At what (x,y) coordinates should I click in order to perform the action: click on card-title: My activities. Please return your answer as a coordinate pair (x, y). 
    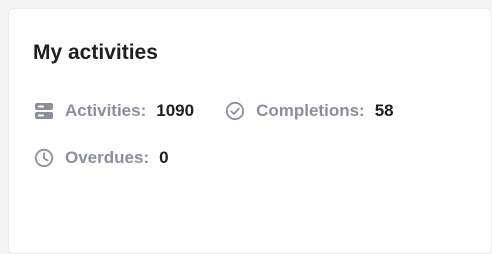
    Looking at the image, I should click on (95, 52).